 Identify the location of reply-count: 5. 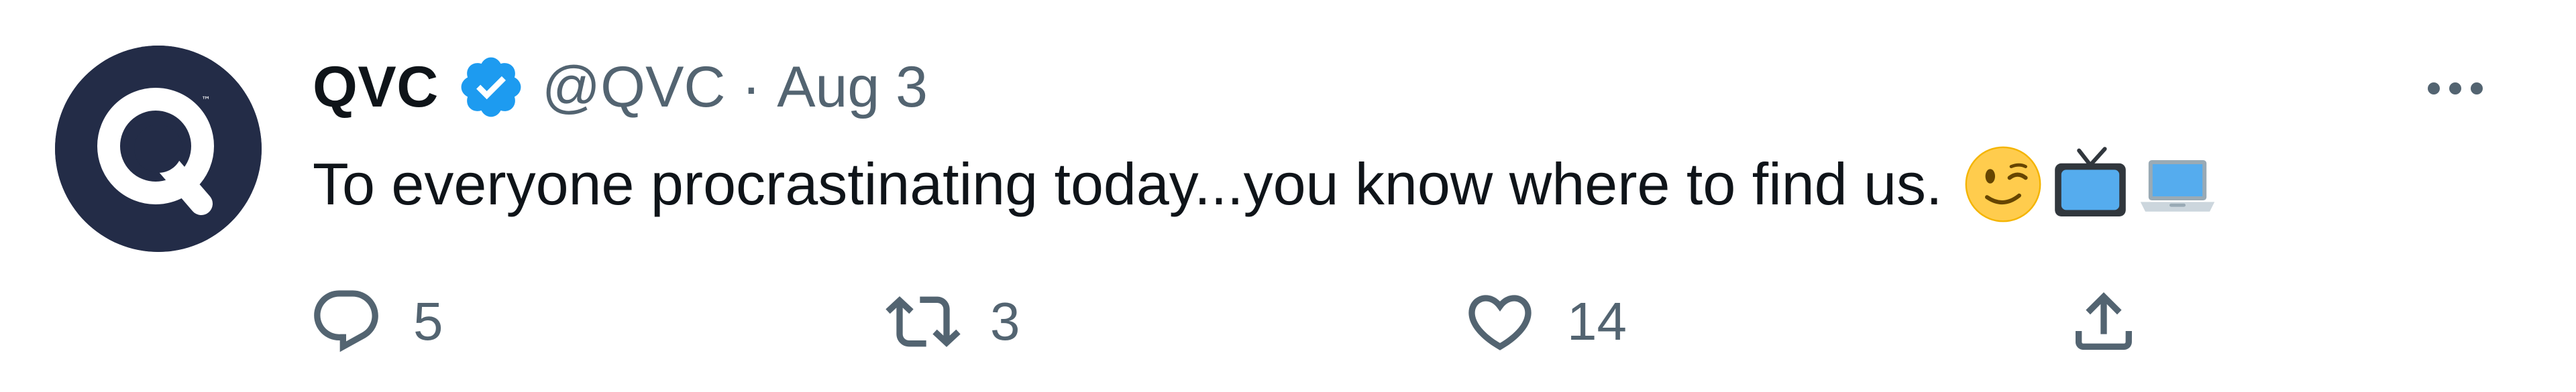
(428, 321).